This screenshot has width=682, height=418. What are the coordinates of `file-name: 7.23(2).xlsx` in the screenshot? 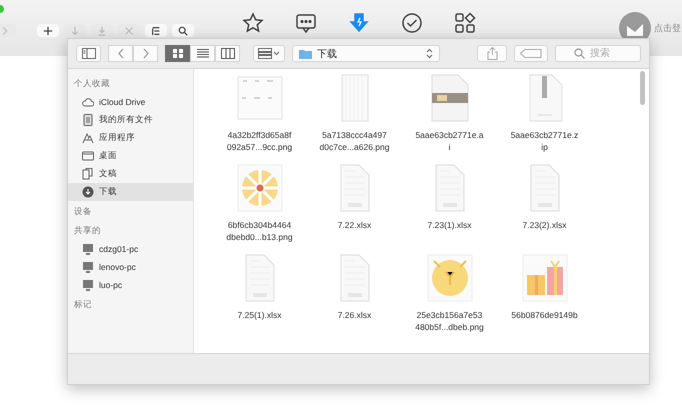 It's located at (544, 234).